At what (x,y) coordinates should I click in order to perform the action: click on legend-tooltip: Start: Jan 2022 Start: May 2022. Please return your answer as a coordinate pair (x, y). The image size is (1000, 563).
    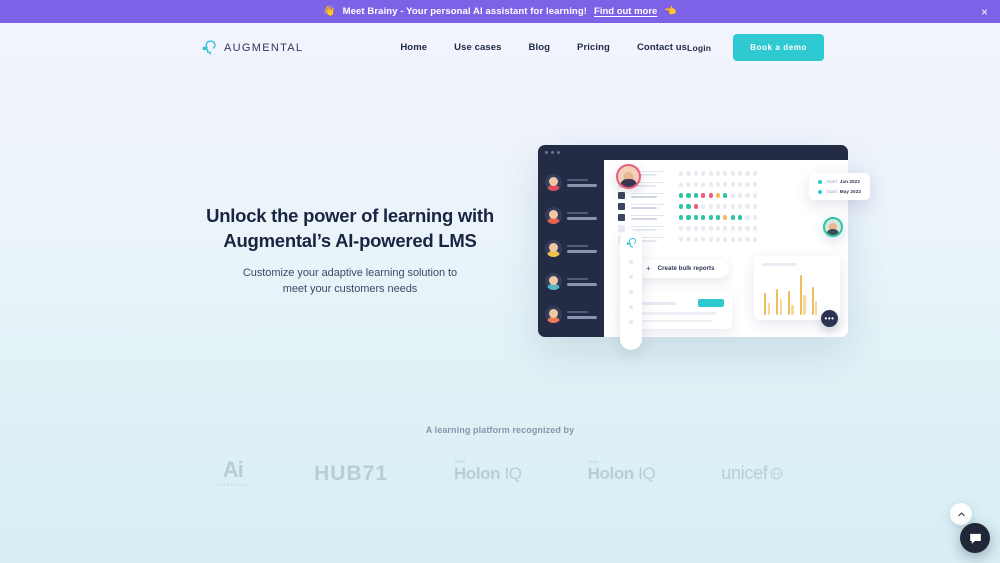
    Looking at the image, I should click on (839, 186).